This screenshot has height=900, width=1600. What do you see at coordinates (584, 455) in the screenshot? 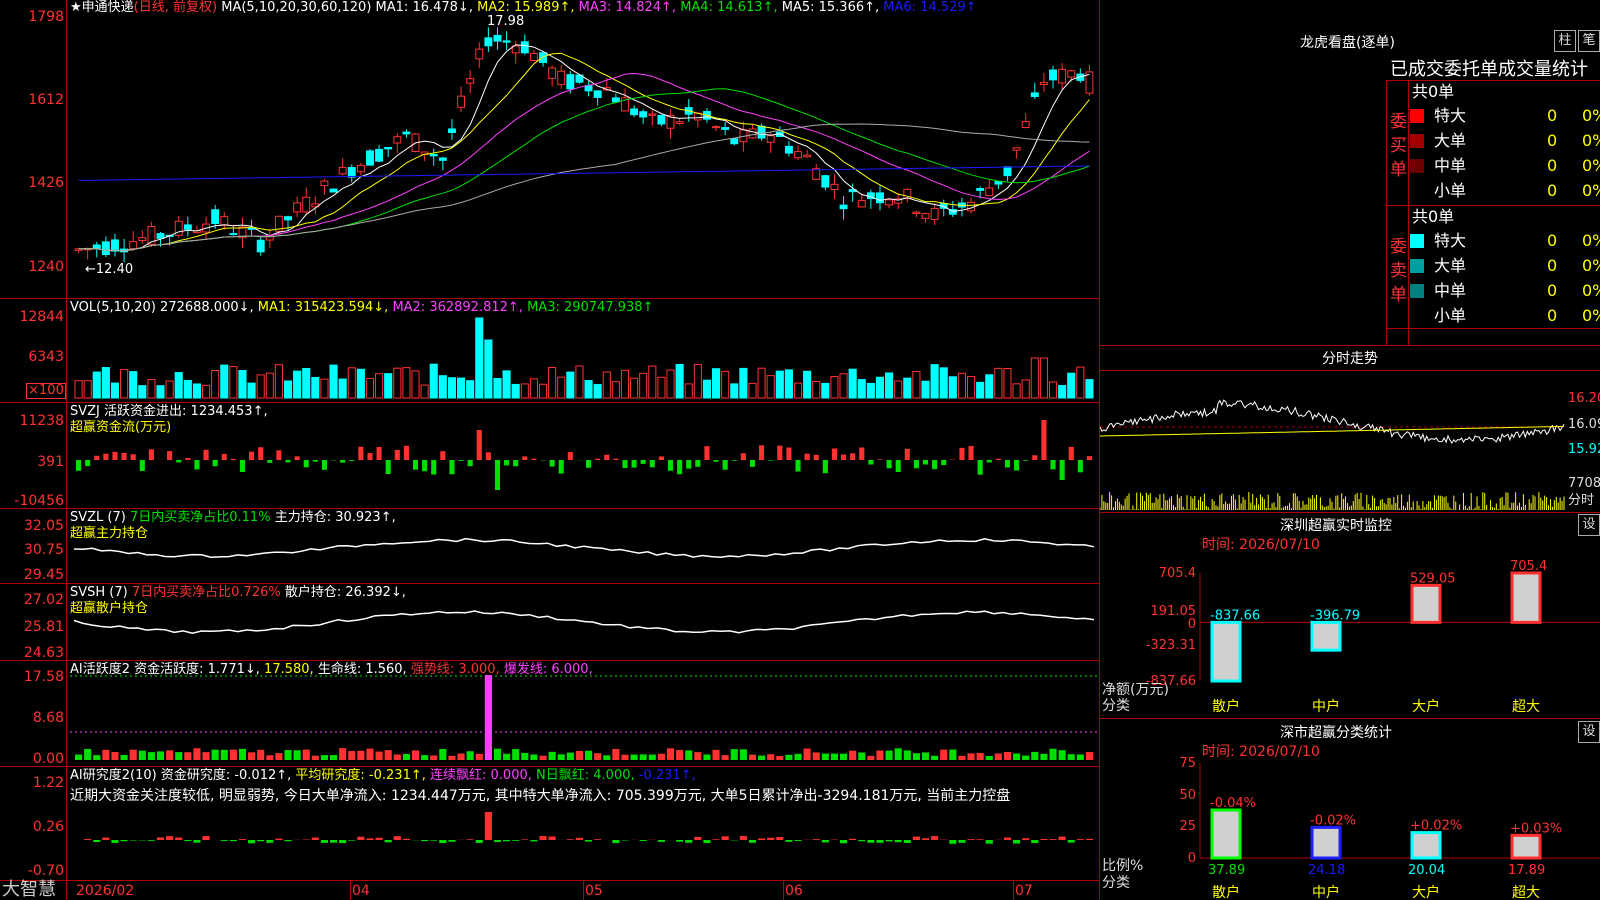
I see `svzj-group` at bounding box center [584, 455].